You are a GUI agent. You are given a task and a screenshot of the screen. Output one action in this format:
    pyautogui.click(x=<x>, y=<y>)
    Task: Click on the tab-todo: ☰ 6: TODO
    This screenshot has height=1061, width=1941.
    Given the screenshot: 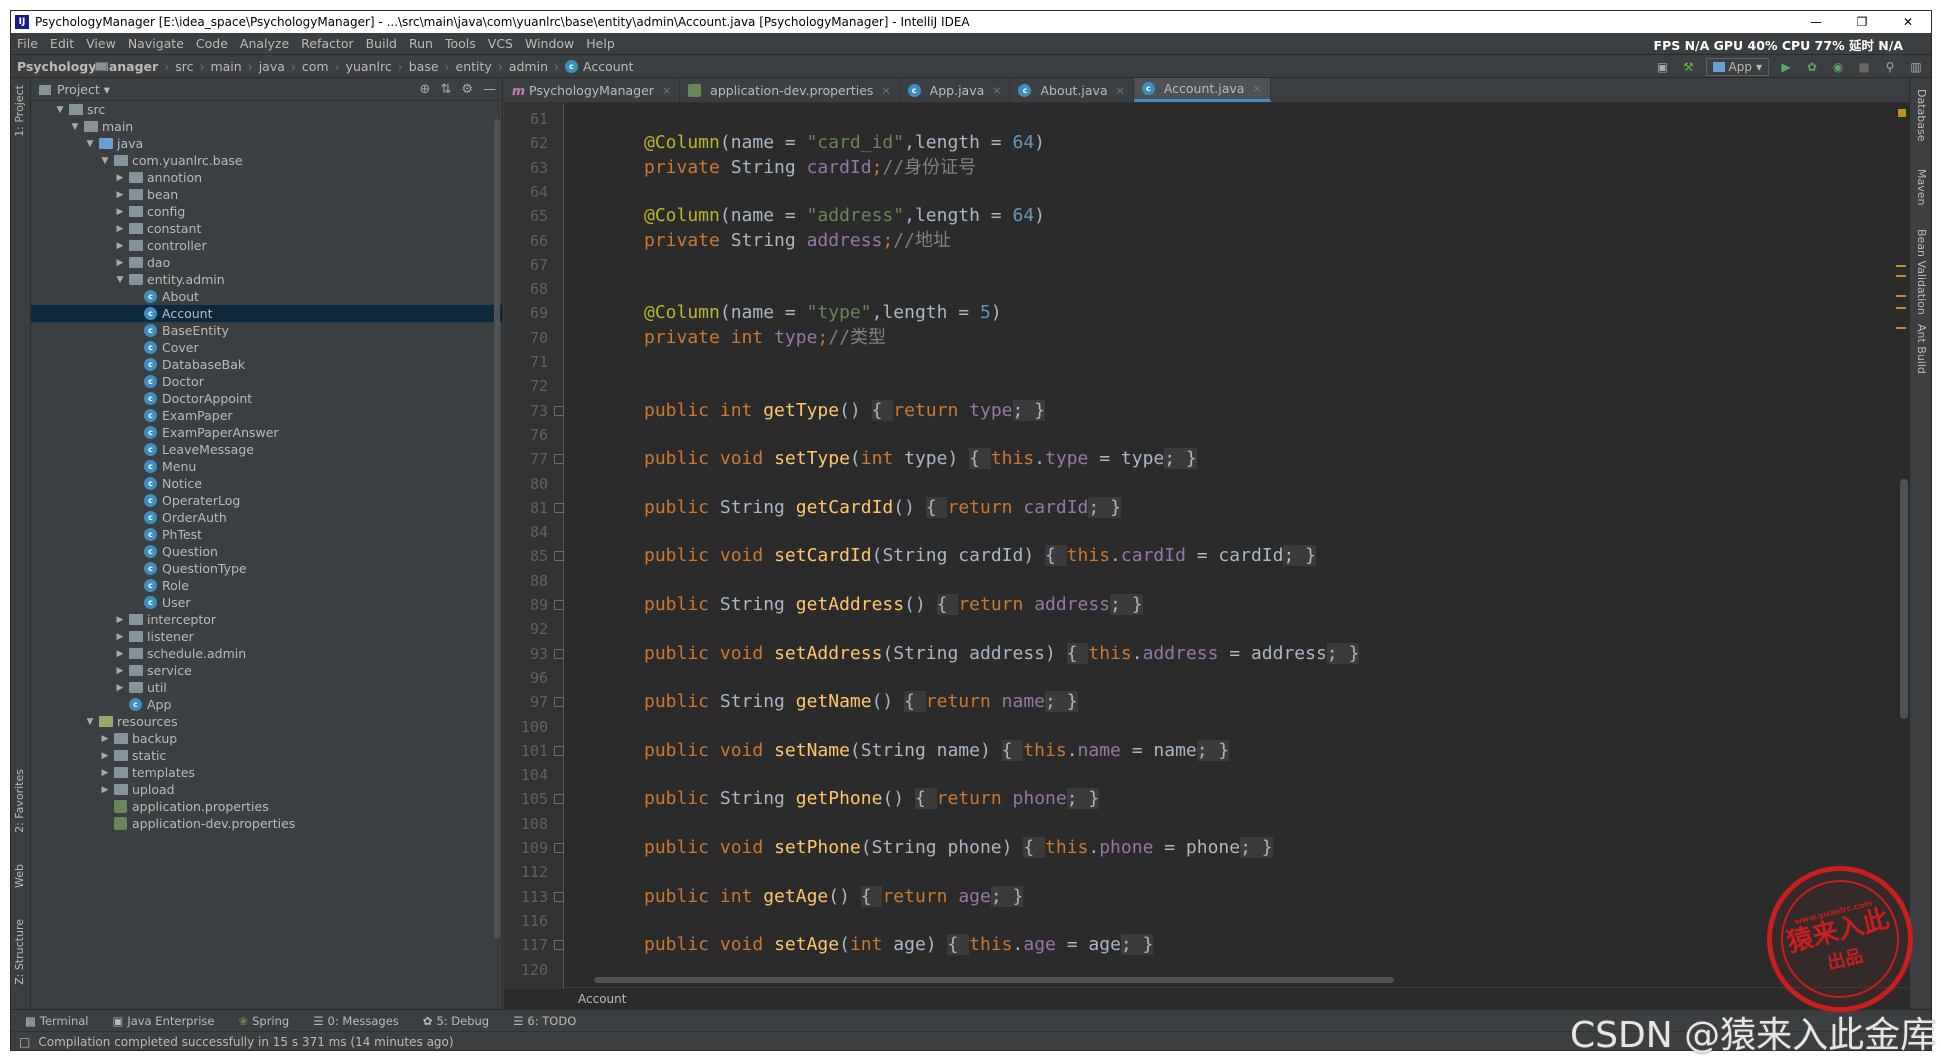 What is the action you would take?
    pyautogui.click(x=542, y=1021)
    